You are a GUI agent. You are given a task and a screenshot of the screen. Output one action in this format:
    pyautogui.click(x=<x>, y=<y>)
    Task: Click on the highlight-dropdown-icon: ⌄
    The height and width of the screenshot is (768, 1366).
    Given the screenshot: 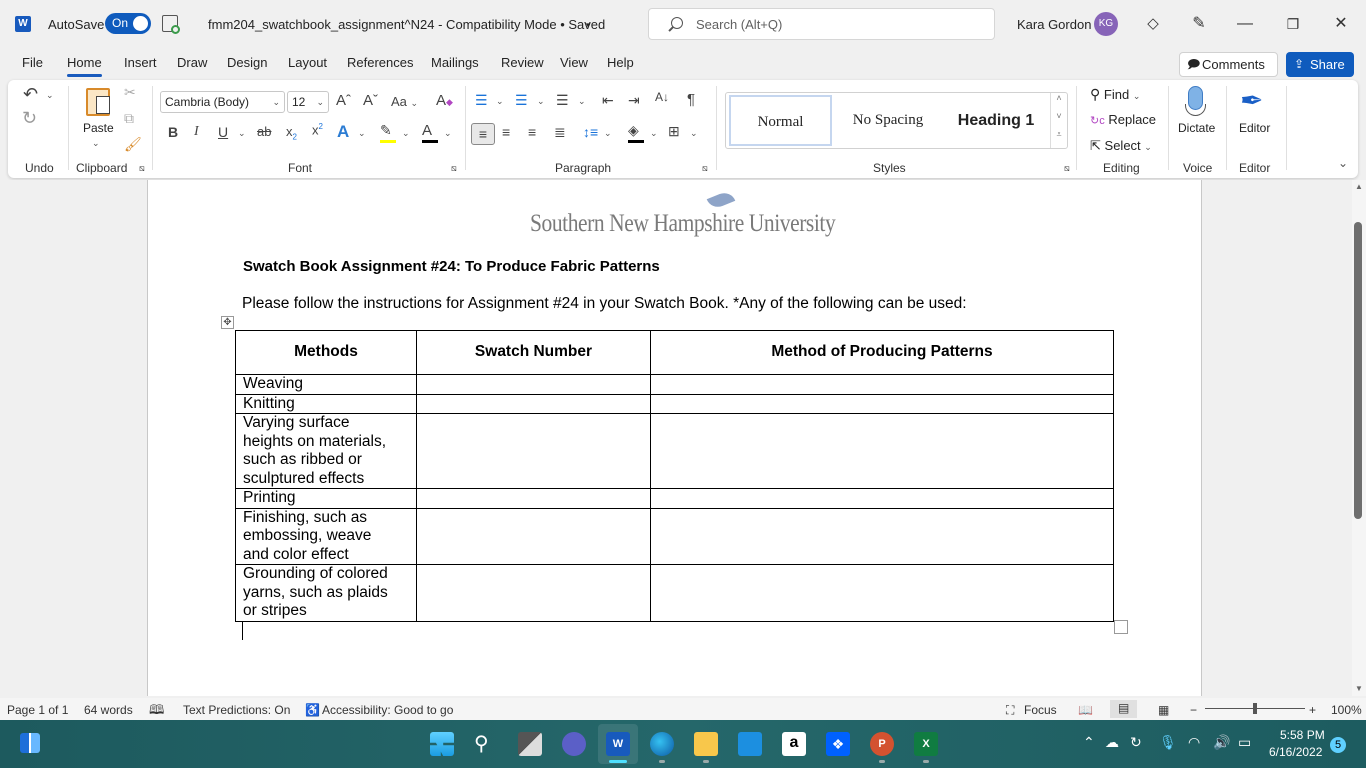 What is the action you would take?
    pyautogui.click(x=406, y=133)
    